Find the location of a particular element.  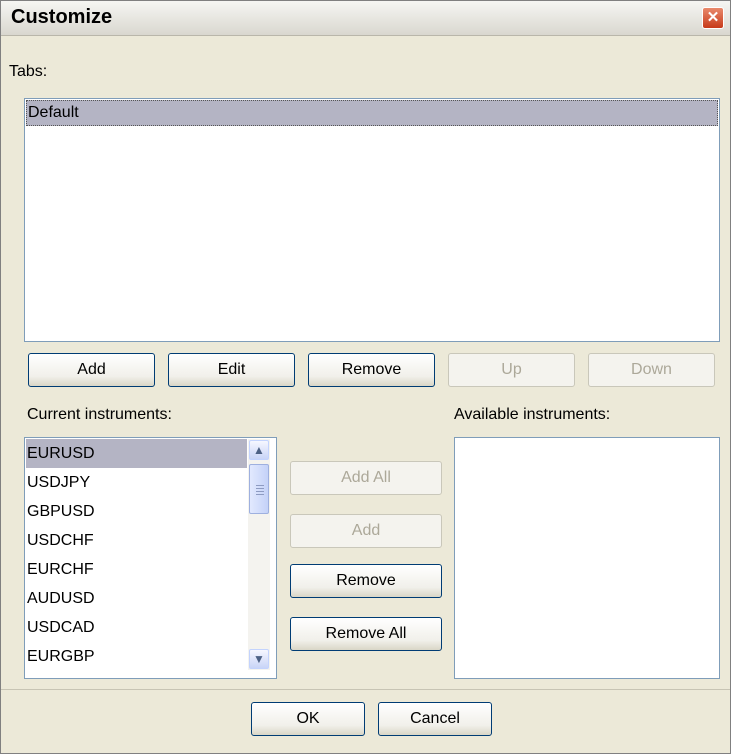

list-item: GBPUSD is located at coordinates (136, 511).